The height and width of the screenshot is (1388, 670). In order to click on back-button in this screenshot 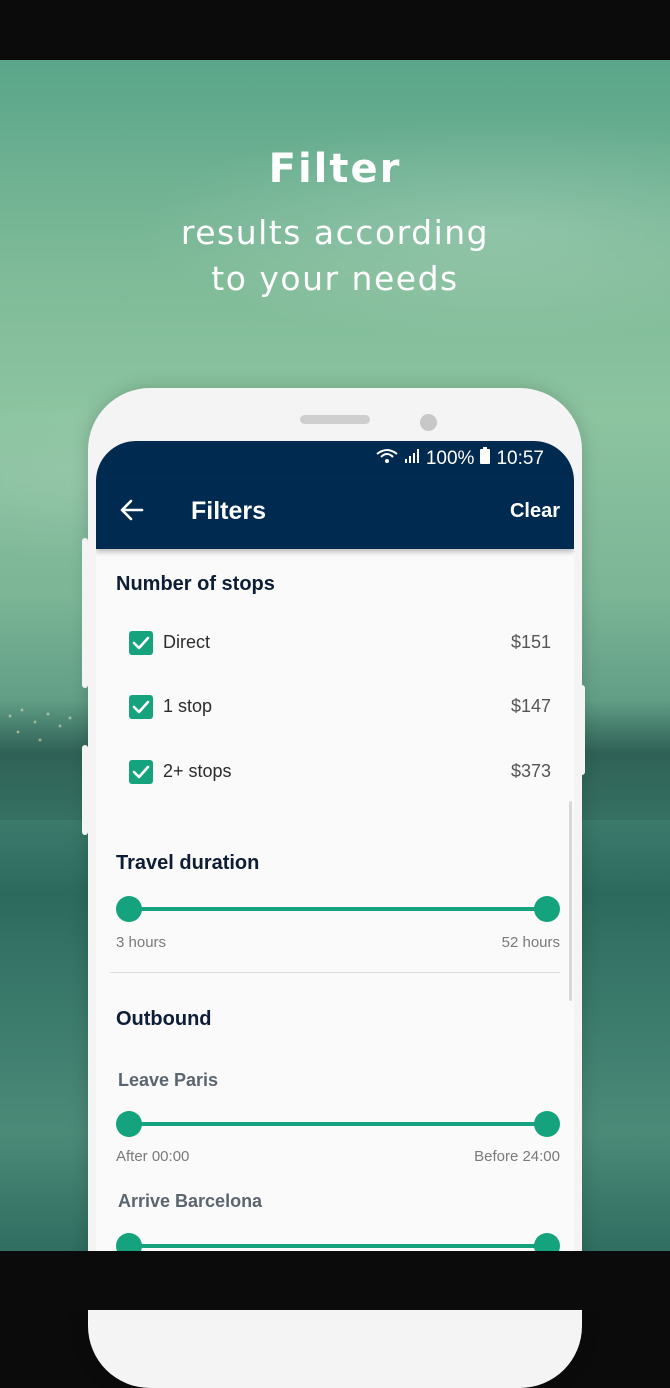, I will do `click(132, 510)`.